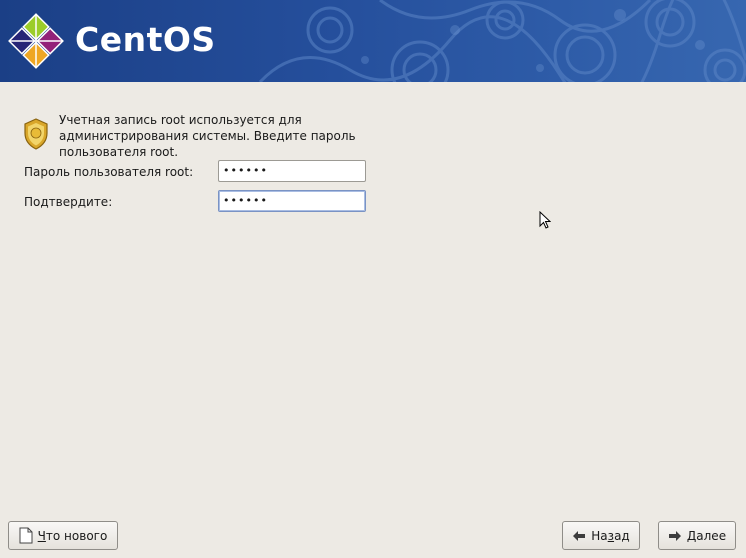 The height and width of the screenshot is (558, 746). I want to click on root-password-label: Пароль пользователя root:, so click(109, 172).